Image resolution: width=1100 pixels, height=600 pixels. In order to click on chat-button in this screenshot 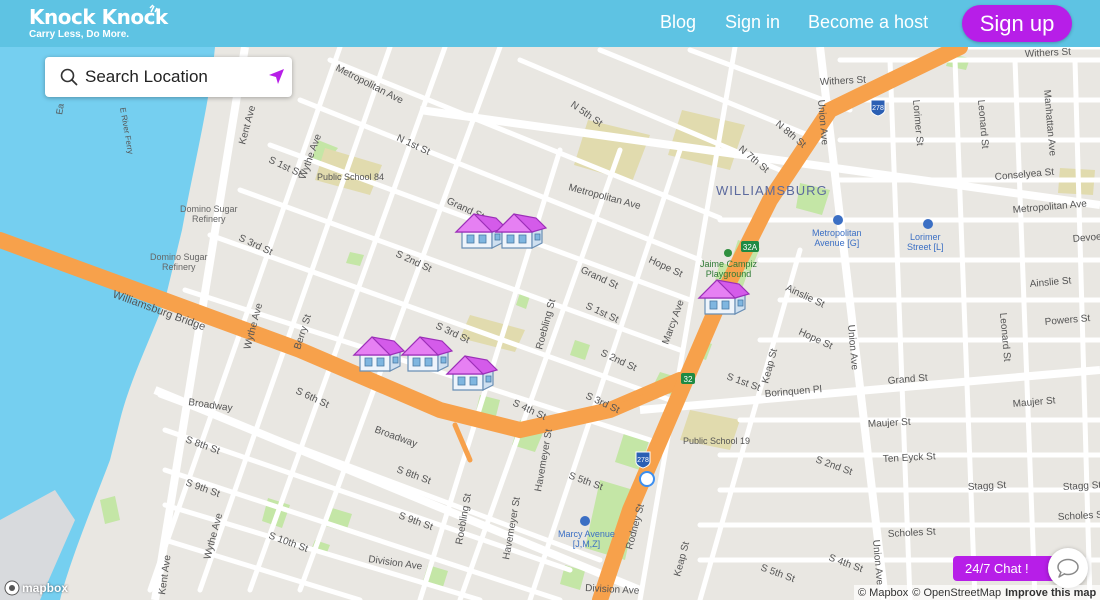, I will do `click(1068, 568)`.